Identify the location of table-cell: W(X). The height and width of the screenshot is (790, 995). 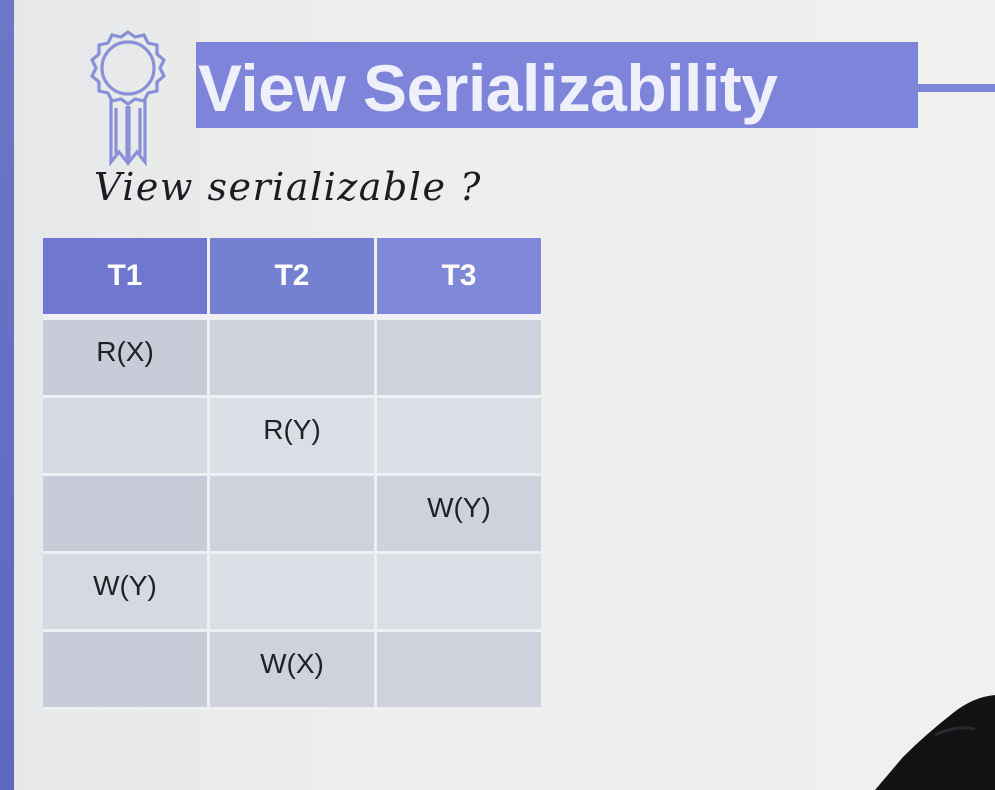
(293, 671).